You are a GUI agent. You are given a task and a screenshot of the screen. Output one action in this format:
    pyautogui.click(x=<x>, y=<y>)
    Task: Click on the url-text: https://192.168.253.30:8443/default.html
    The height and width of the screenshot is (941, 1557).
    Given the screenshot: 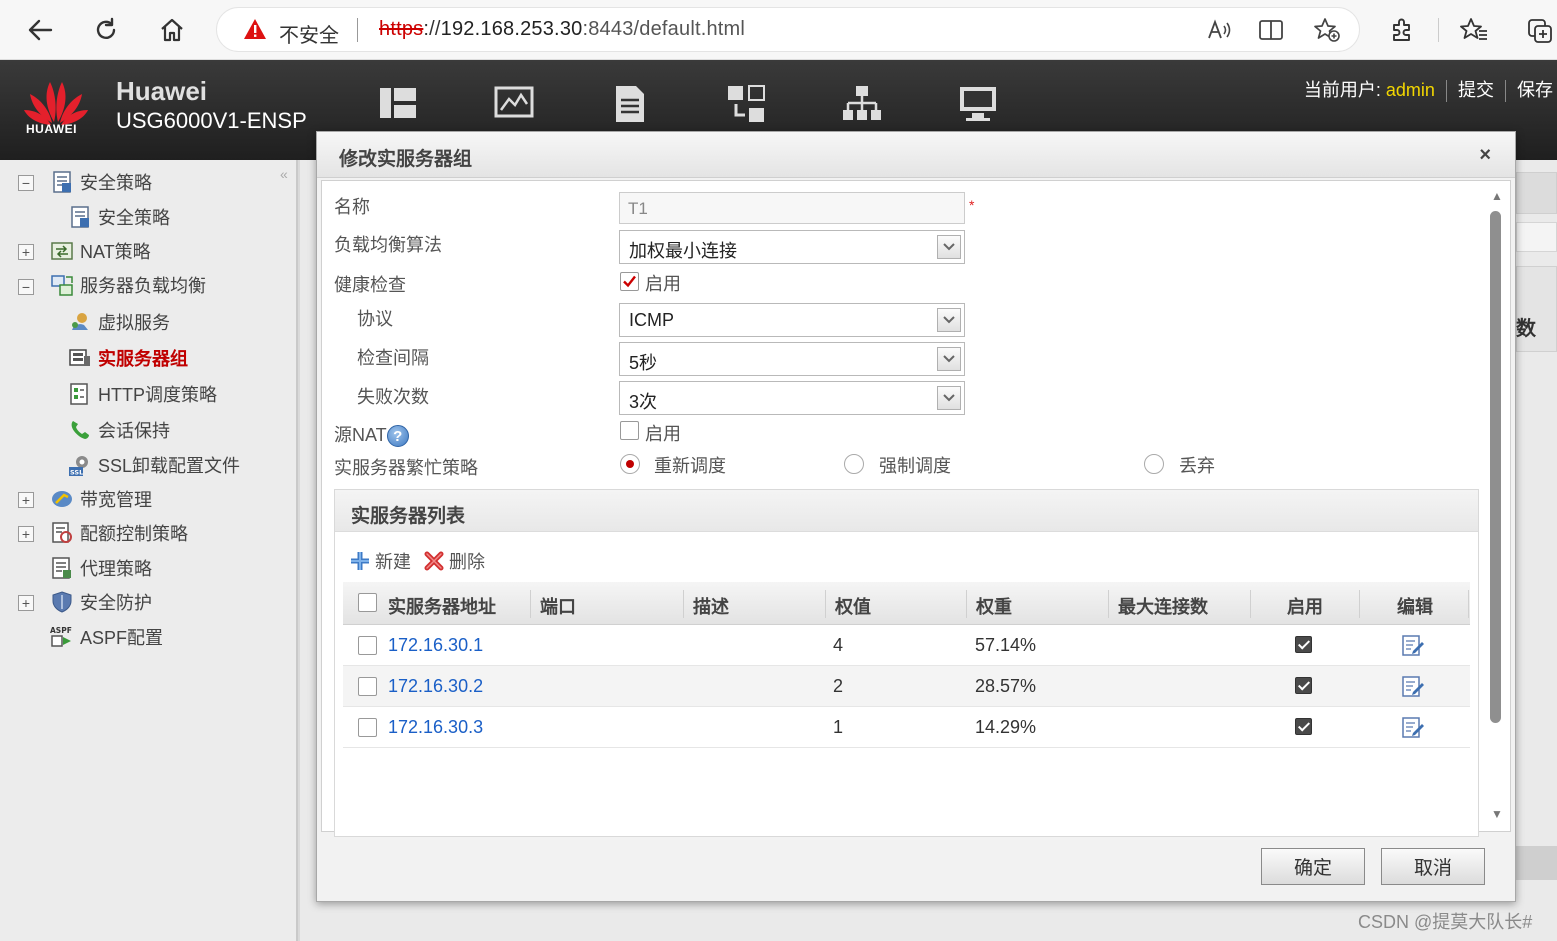 What is the action you would take?
    pyautogui.click(x=562, y=29)
    